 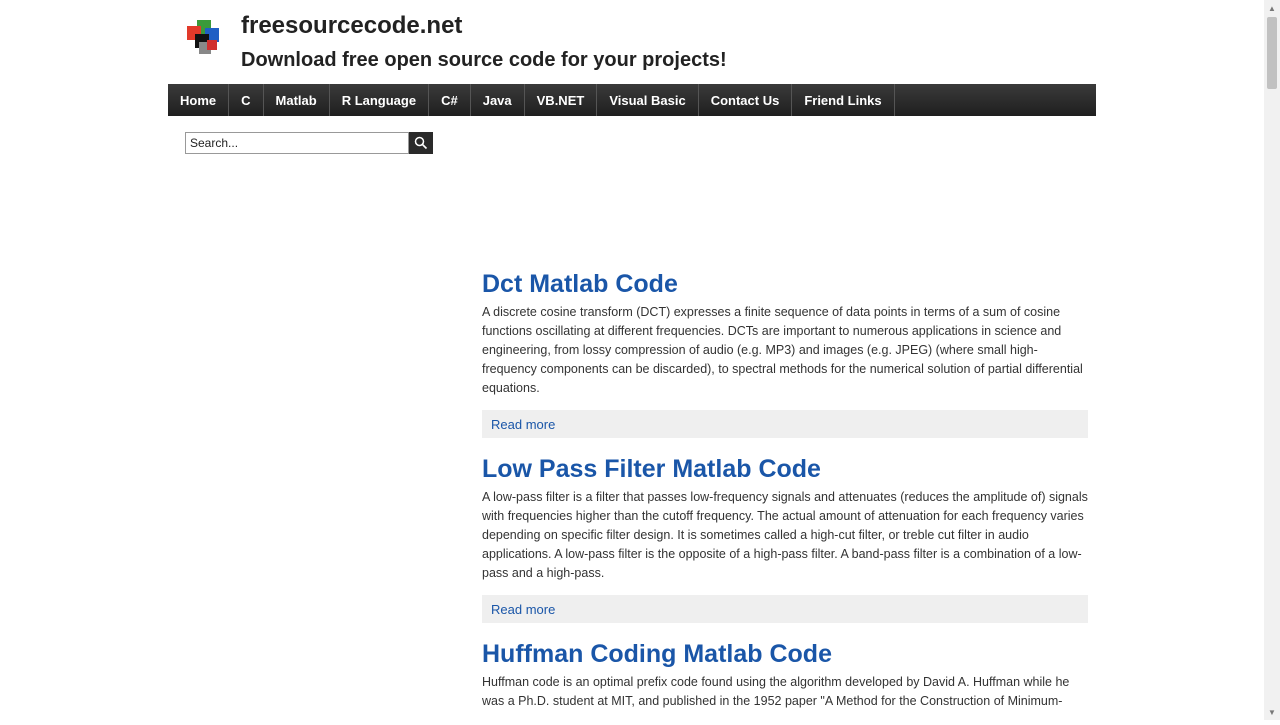 I want to click on search-button, so click(x=421, y=143).